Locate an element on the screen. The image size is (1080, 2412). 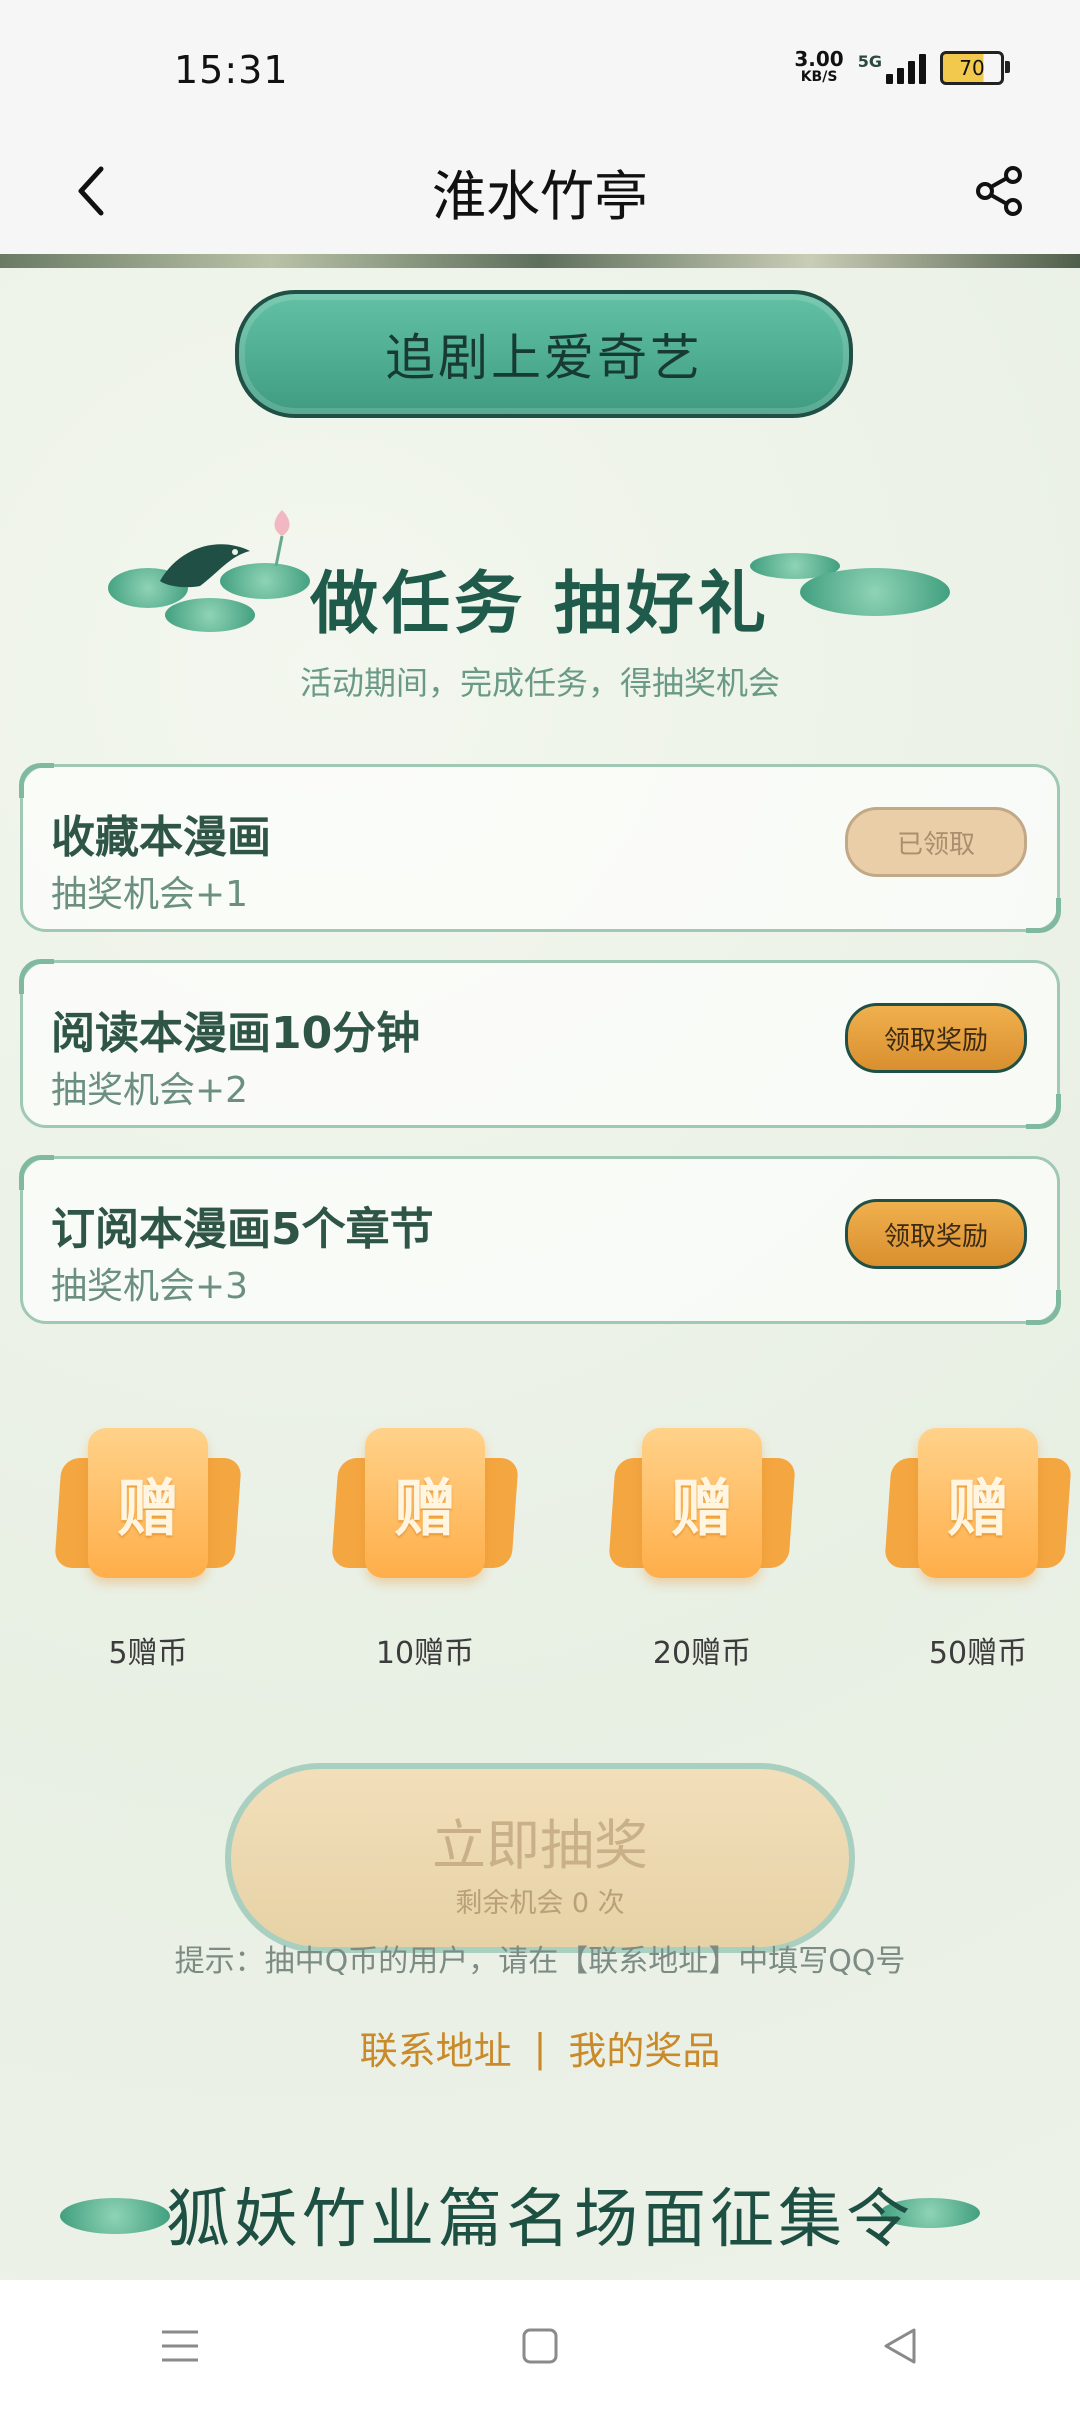
page-title: 淮水竹亭 is located at coordinates (540, 196).